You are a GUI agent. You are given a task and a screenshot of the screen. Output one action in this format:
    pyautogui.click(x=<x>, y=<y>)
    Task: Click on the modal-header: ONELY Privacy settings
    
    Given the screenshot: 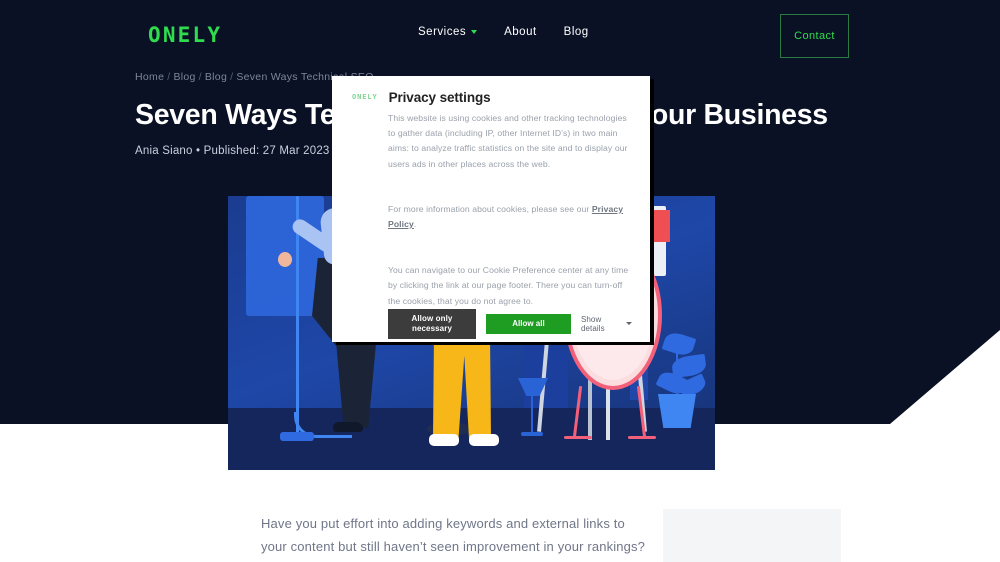 What is the action you would take?
    pyautogui.click(x=491, y=93)
    